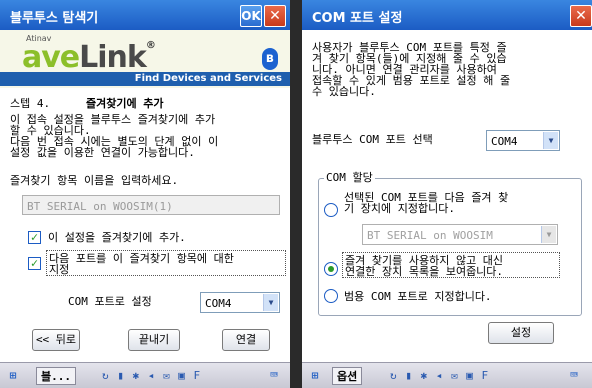  Describe the element at coordinates (344, 91) in the screenshot. I see `description-line-5: 수 있습니다.` at that location.